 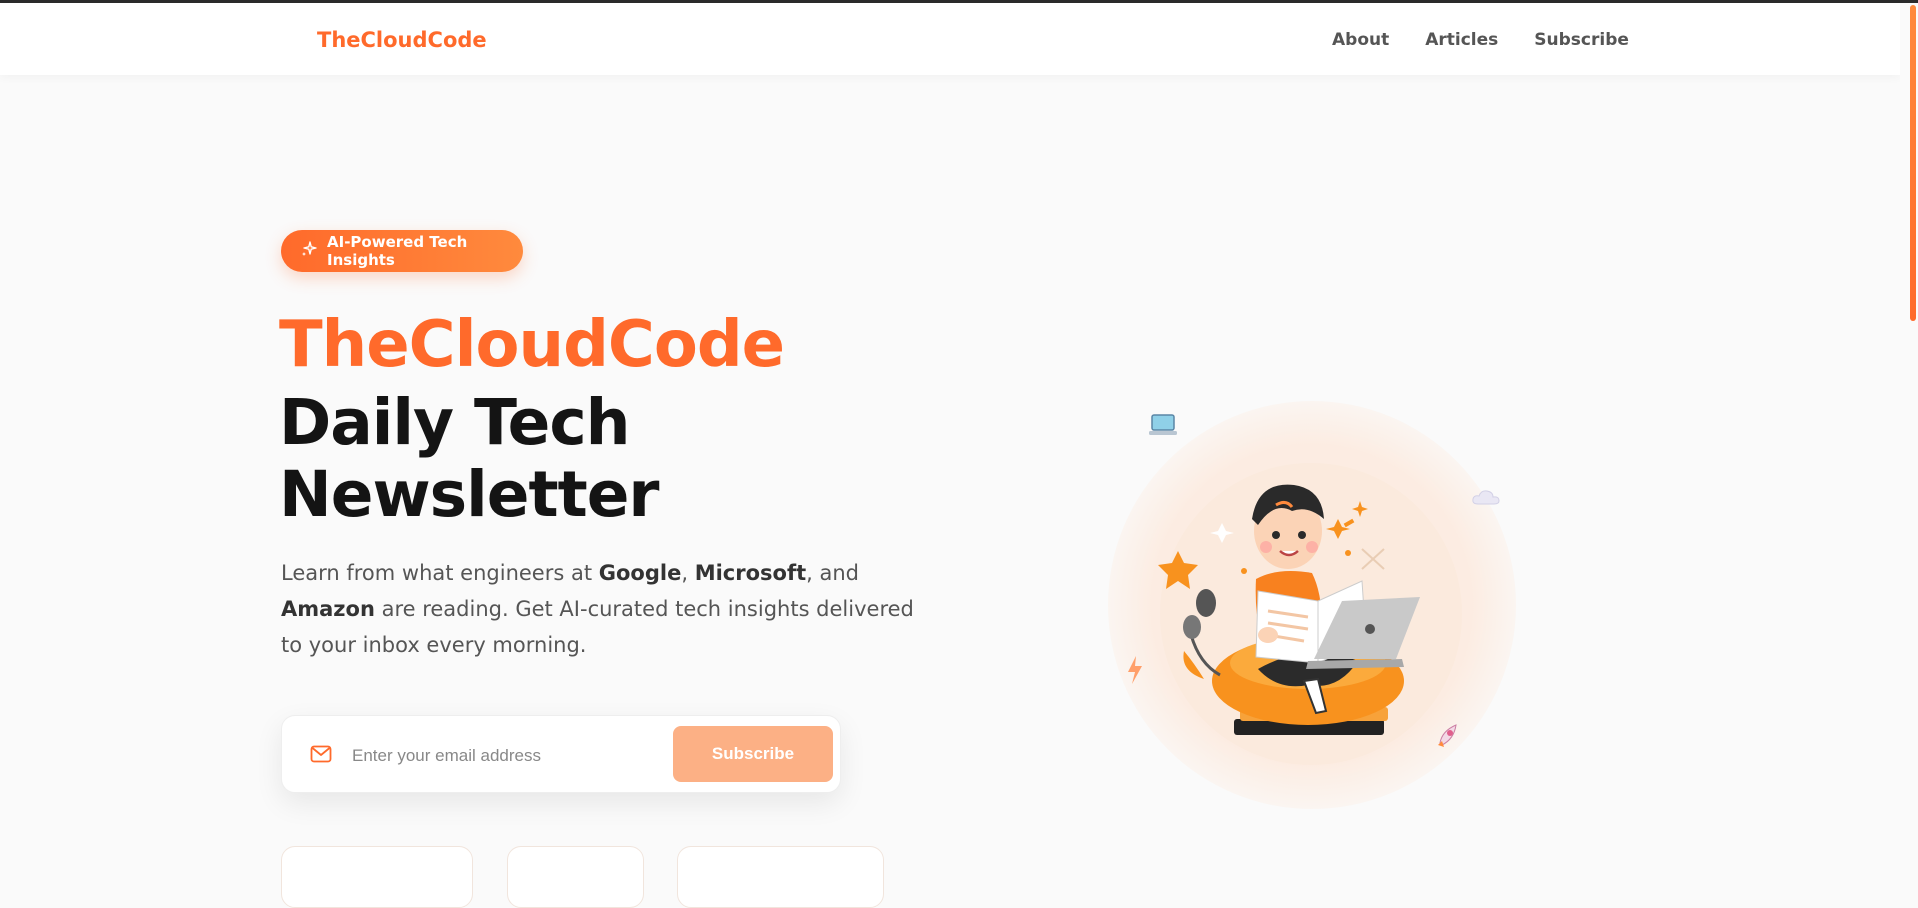 What do you see at coordinates (1909, 443) in the screenshot?
I see `page-scrollbar` at bounding box center [1909, 443].